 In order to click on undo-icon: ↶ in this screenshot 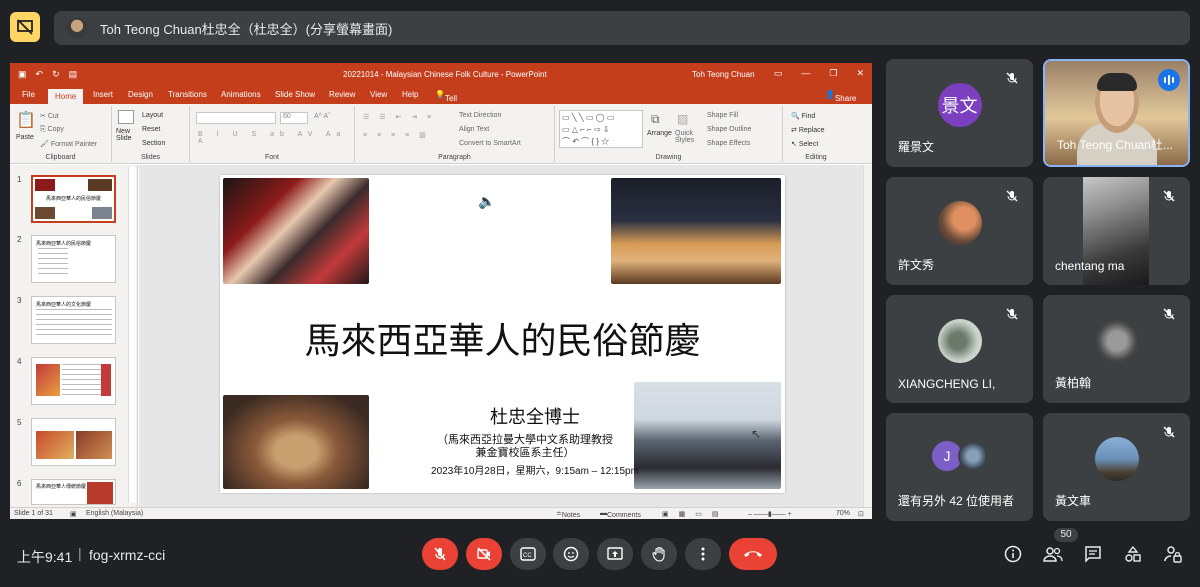, I will do `click(40, 74)`.